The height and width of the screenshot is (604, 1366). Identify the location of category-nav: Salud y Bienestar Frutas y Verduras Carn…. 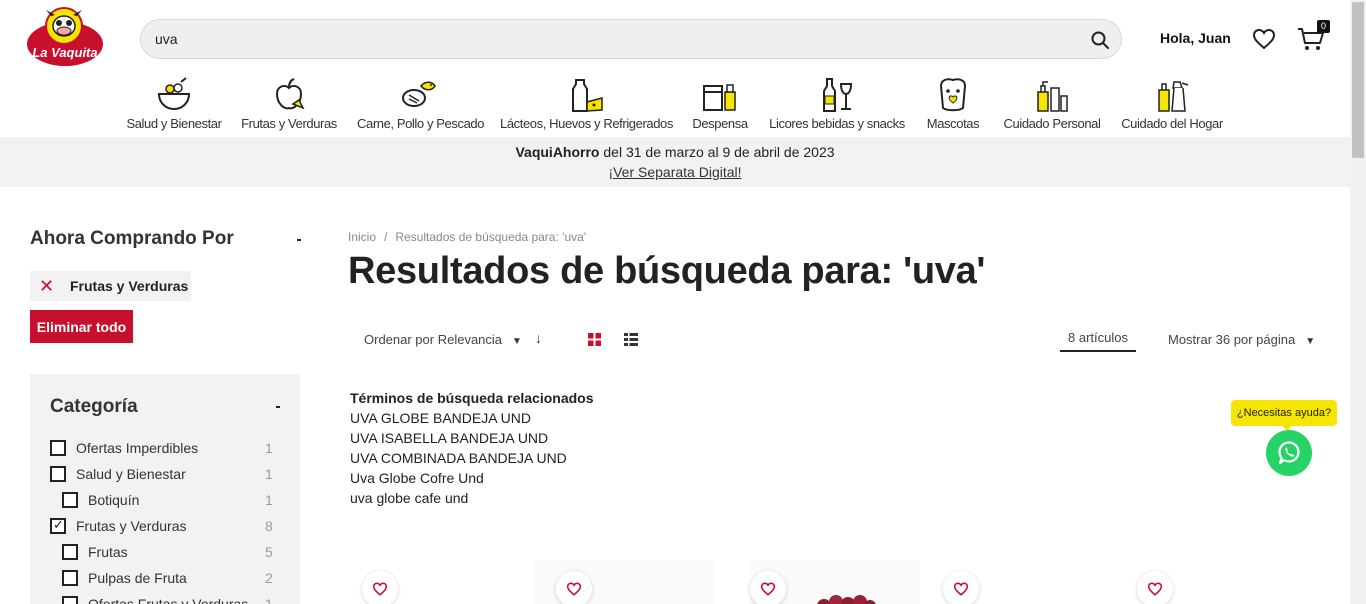
(675, 106).